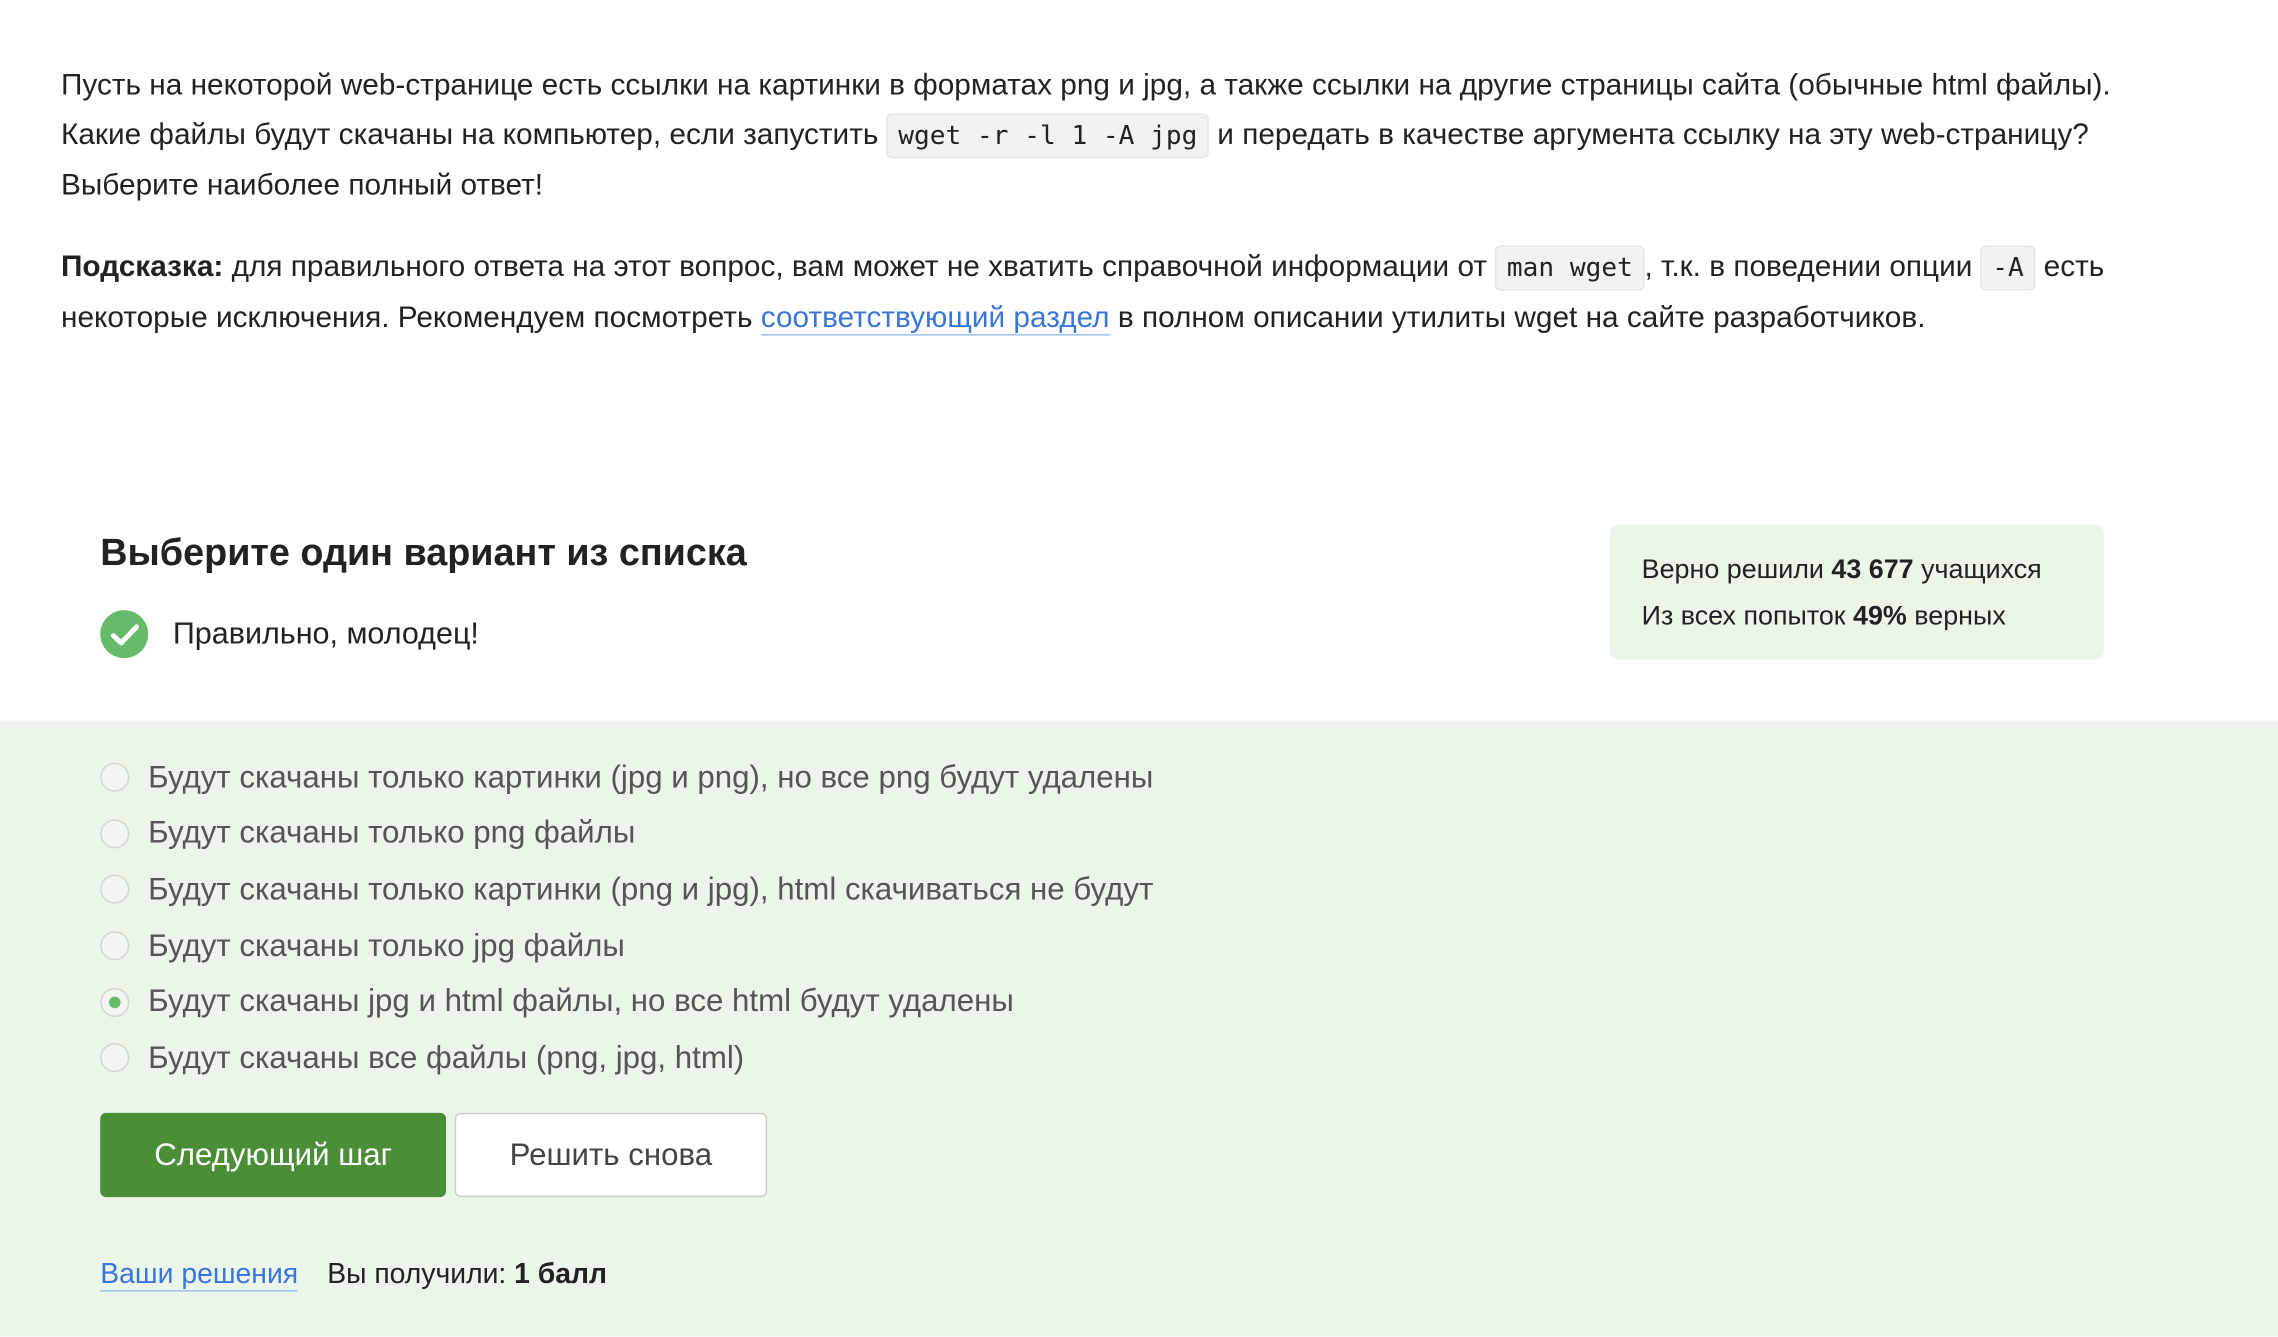  What do you see at coordinates (1812, 266) in the screenshot?
I see `hint-text-part: , т.к. в поведении опции` at bounding box center [1812, 266].